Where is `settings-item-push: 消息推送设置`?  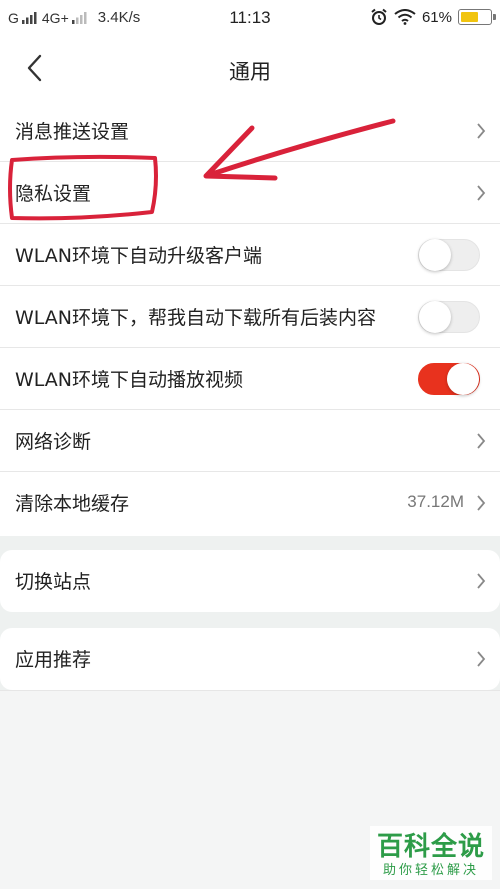
settings-item-push: 消息推送设置 is located at coordinates (250, 131).